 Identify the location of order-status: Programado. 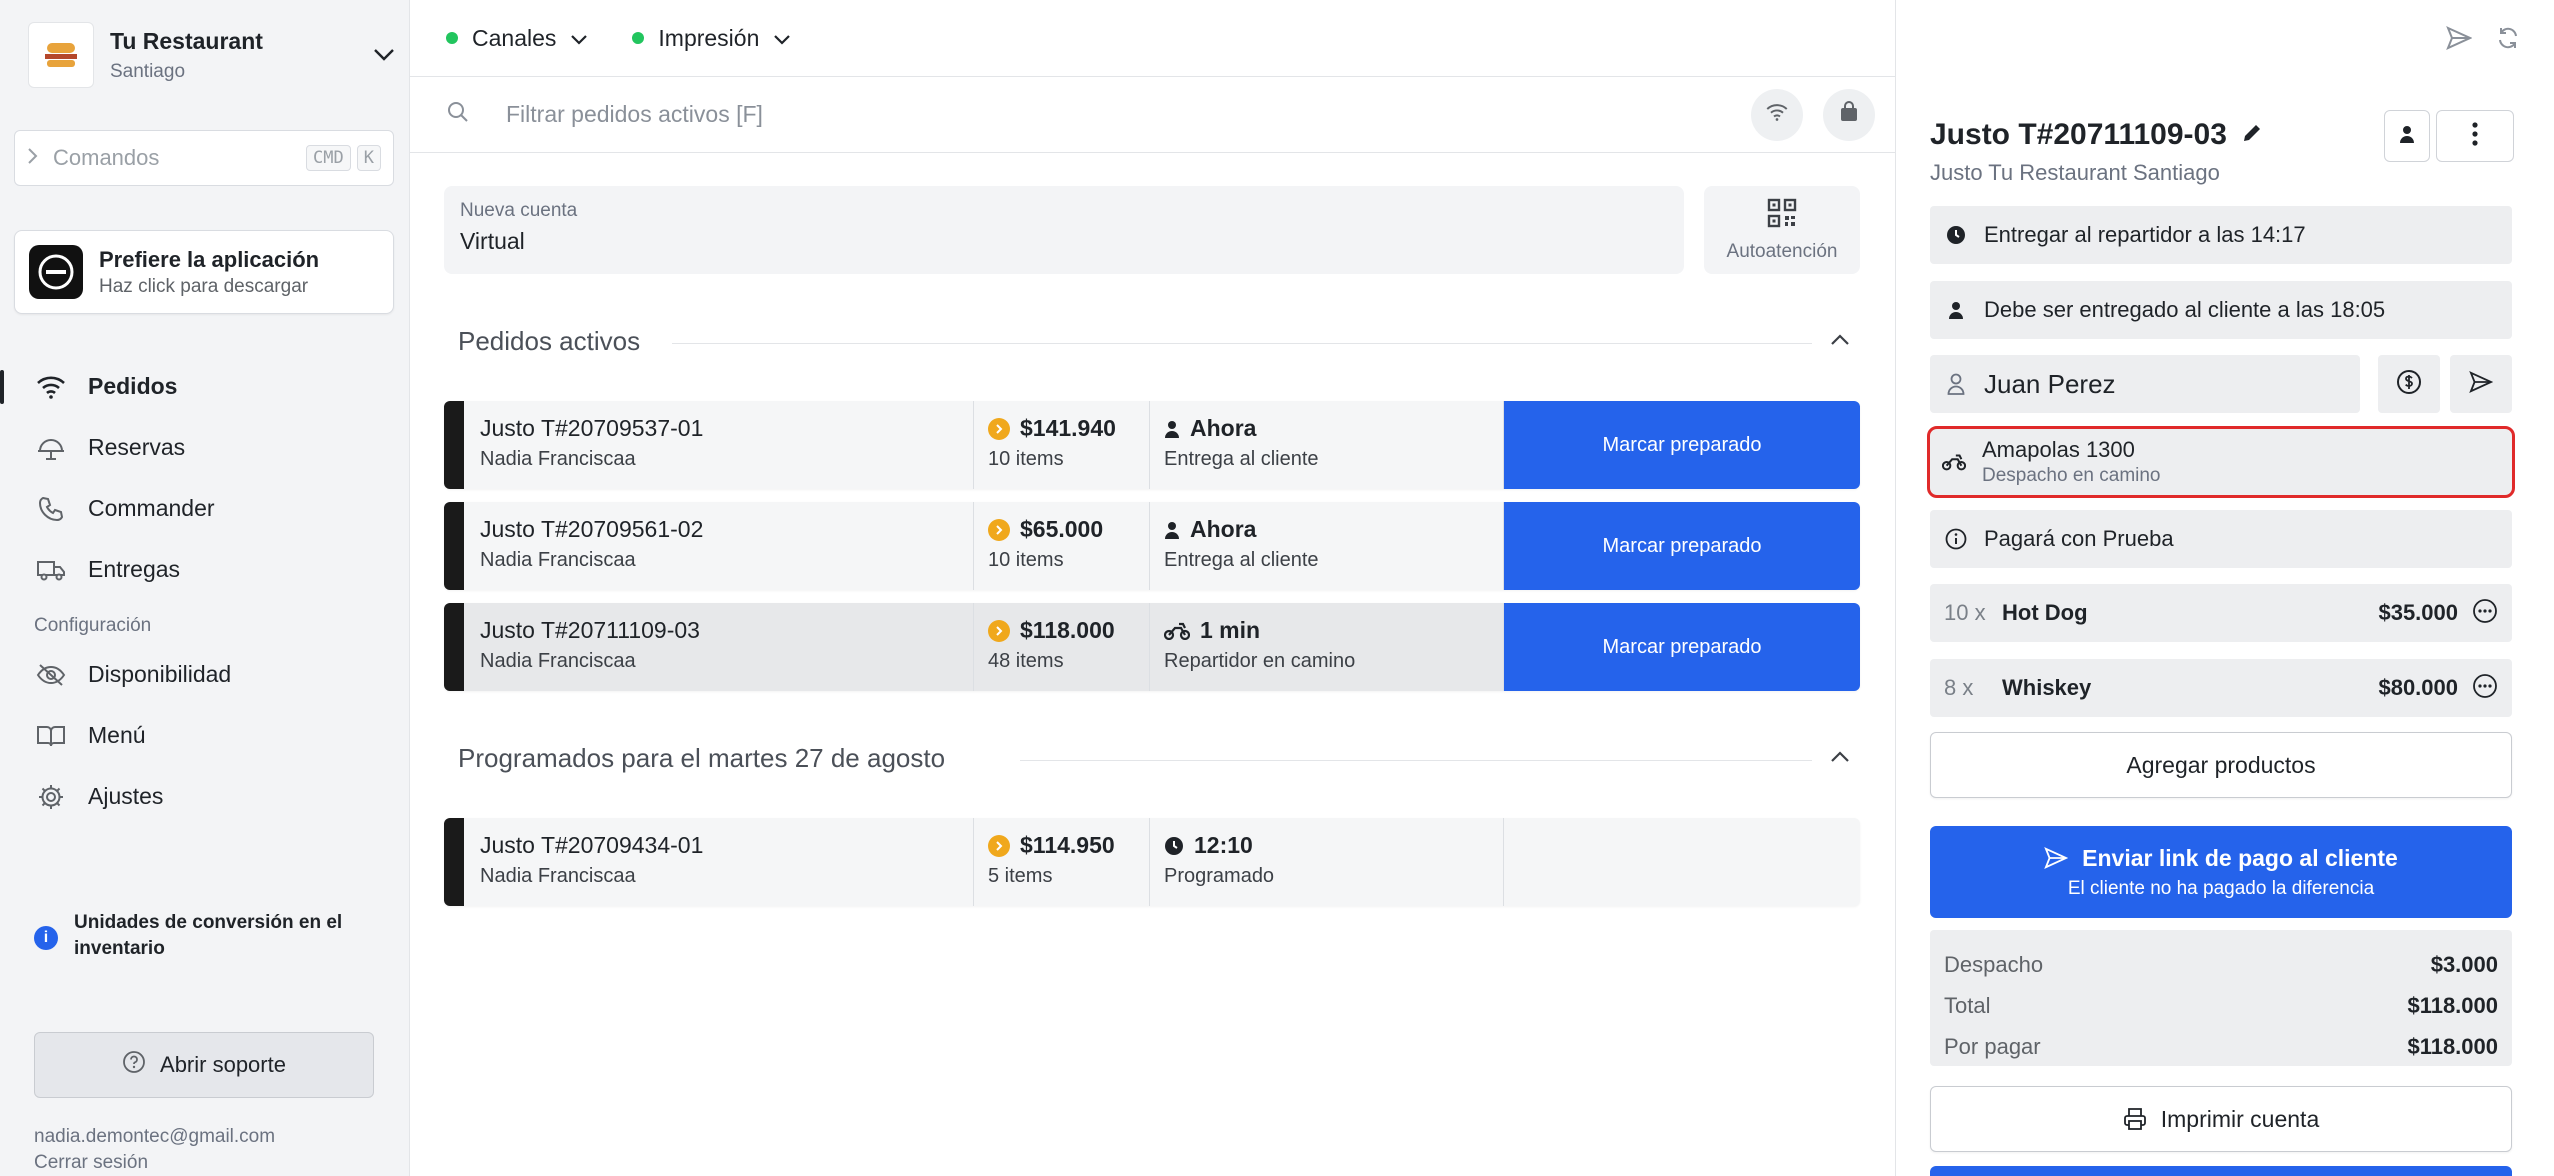
(1219, 876).